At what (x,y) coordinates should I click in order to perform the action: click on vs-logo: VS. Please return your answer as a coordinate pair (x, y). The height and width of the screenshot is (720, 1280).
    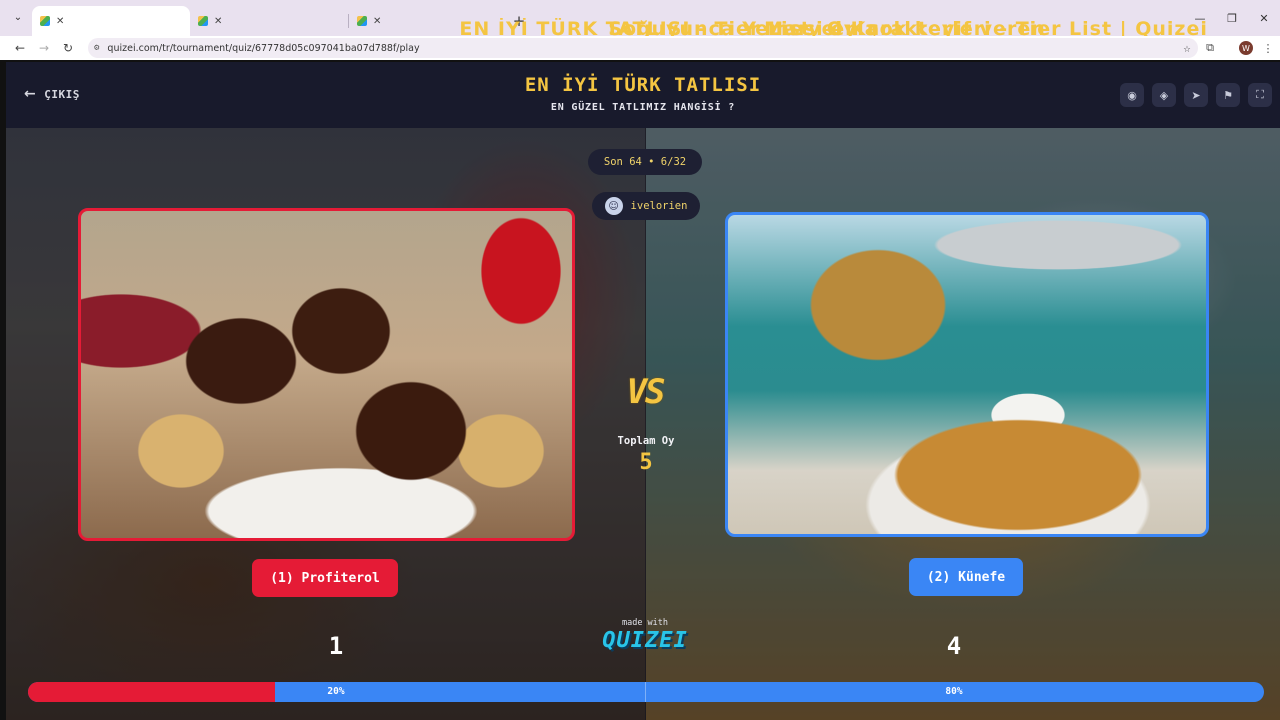
    Looking at the image, I should click on (645, 392).